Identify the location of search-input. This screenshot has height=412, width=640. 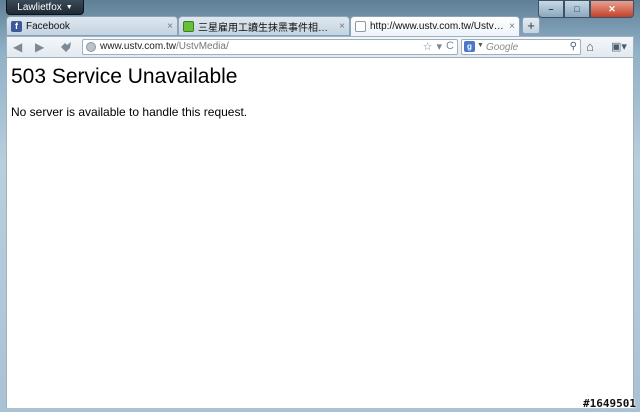
(526, 47).